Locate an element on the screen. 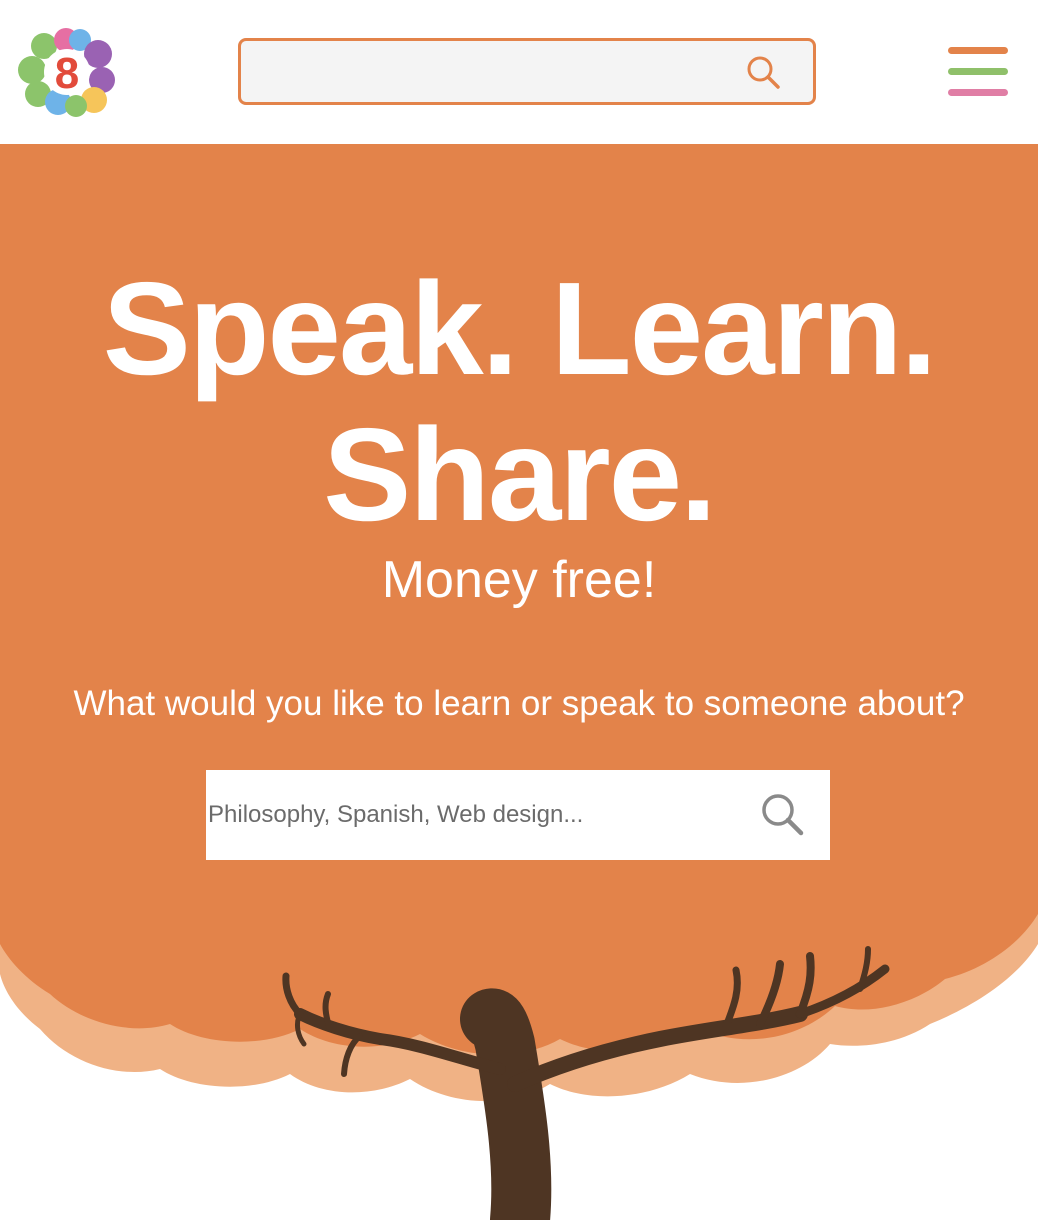 The height and width of the screenshot is (1220, 1038). headline-line-1: Speak. Learn. is located at coordinates (519, 328).